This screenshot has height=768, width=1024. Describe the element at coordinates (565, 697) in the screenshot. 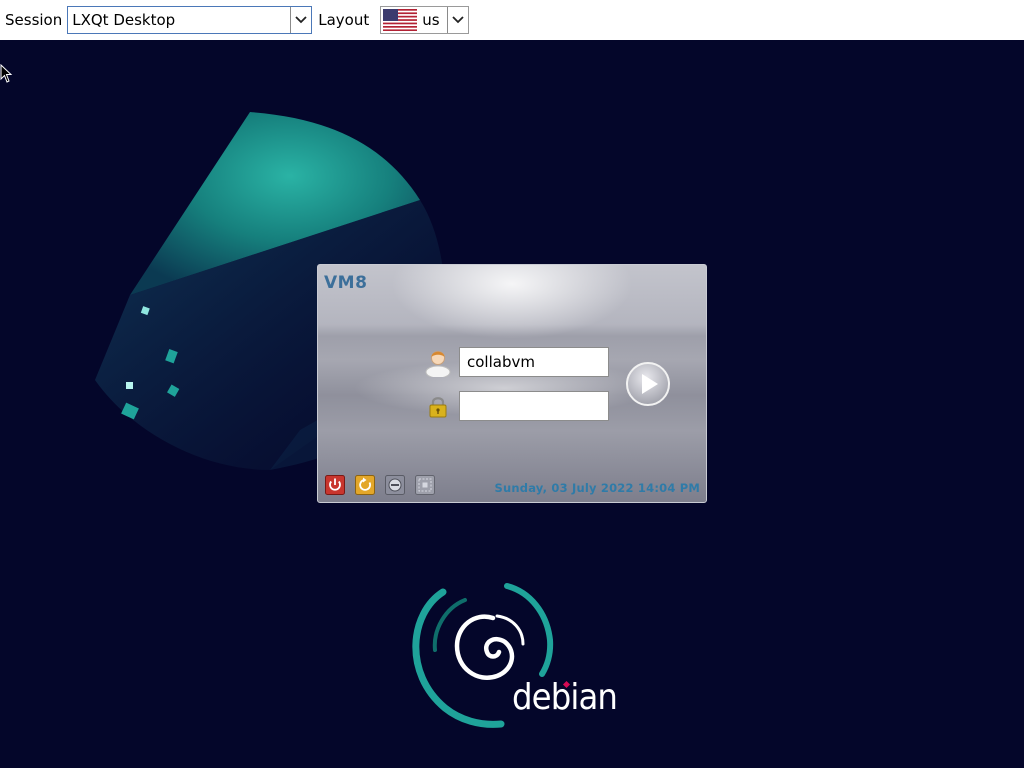

I see `debian-wordmark: debian` at that location.